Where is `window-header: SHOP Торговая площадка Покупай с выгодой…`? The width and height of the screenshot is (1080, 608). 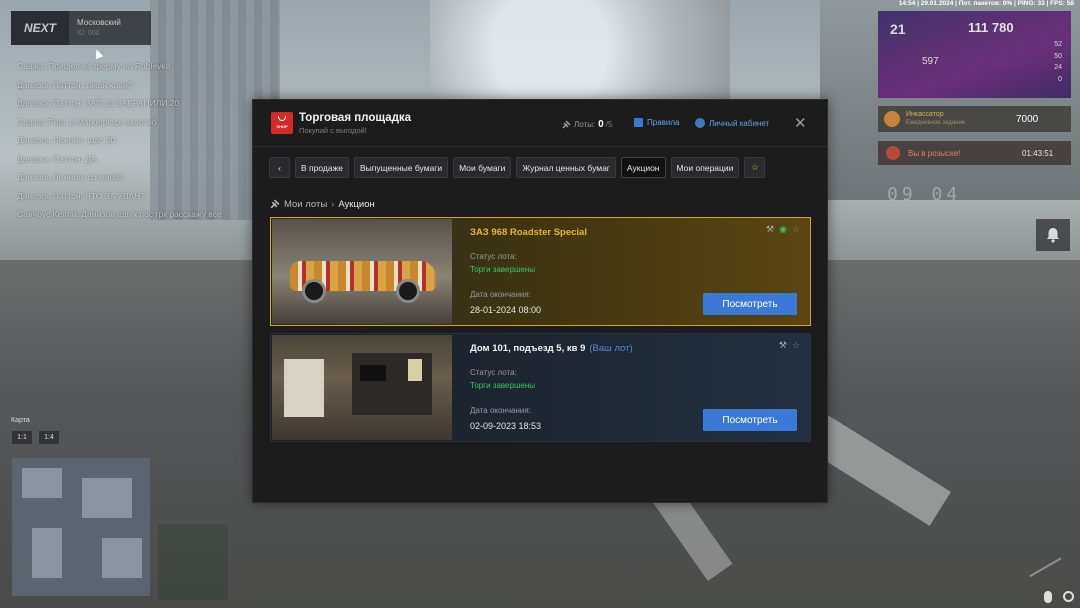 window-header: SHOP Торговая площадка Покупай с выгодой… is located at coordinates (540, 123).